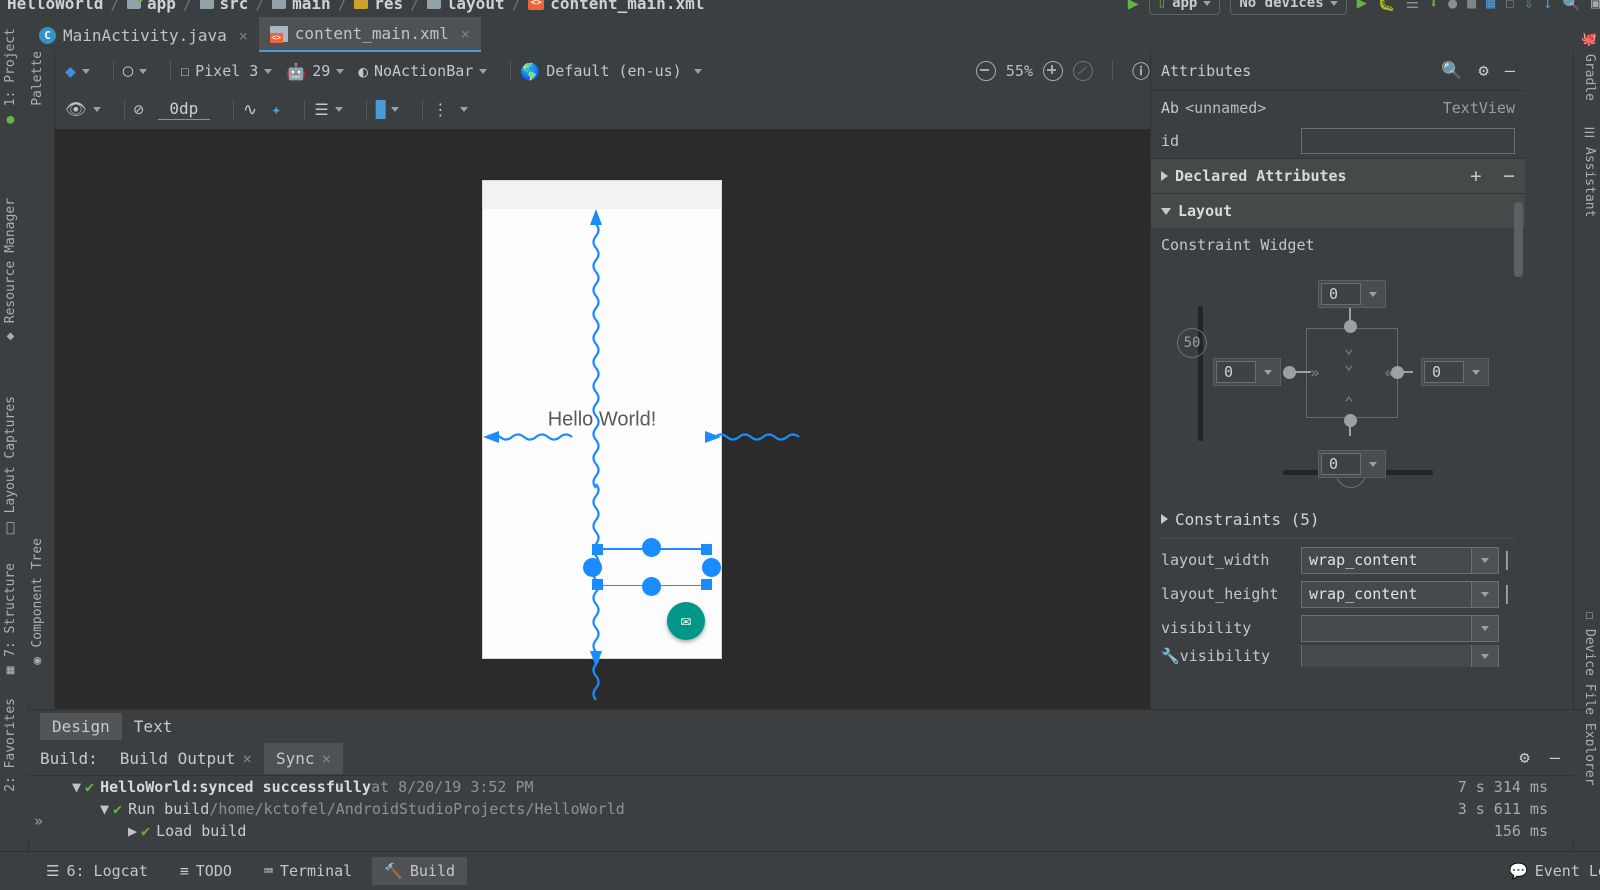  What do you see at coordinates (151, 6) in the screenshot?
I see `breadcrumb-item-app: app` at bounding box center [151, 6].